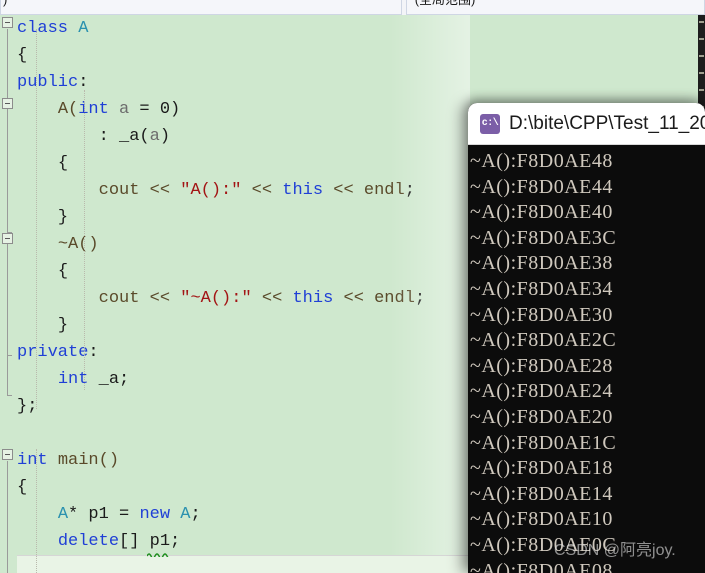  I want to click on console-output-line: ~A():F8D0AE10, so click(541, 519).